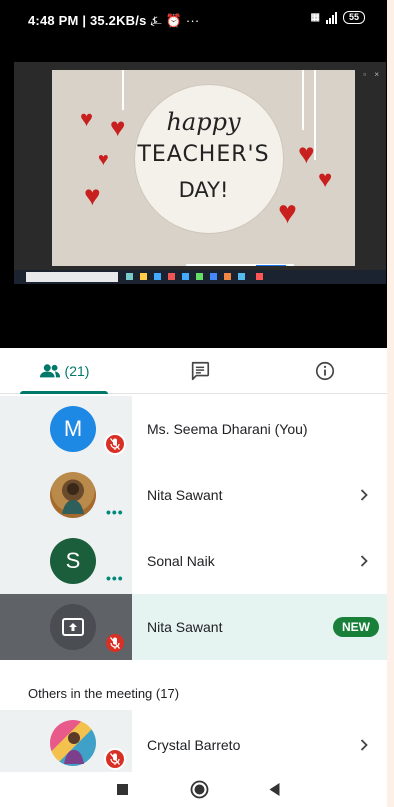 The height and width of the screenshot is (807, 394). What do you see at coordinates (203, 122) in the screenshot?
I see `card-text-happy: happy` at bounding box center [203, 122].